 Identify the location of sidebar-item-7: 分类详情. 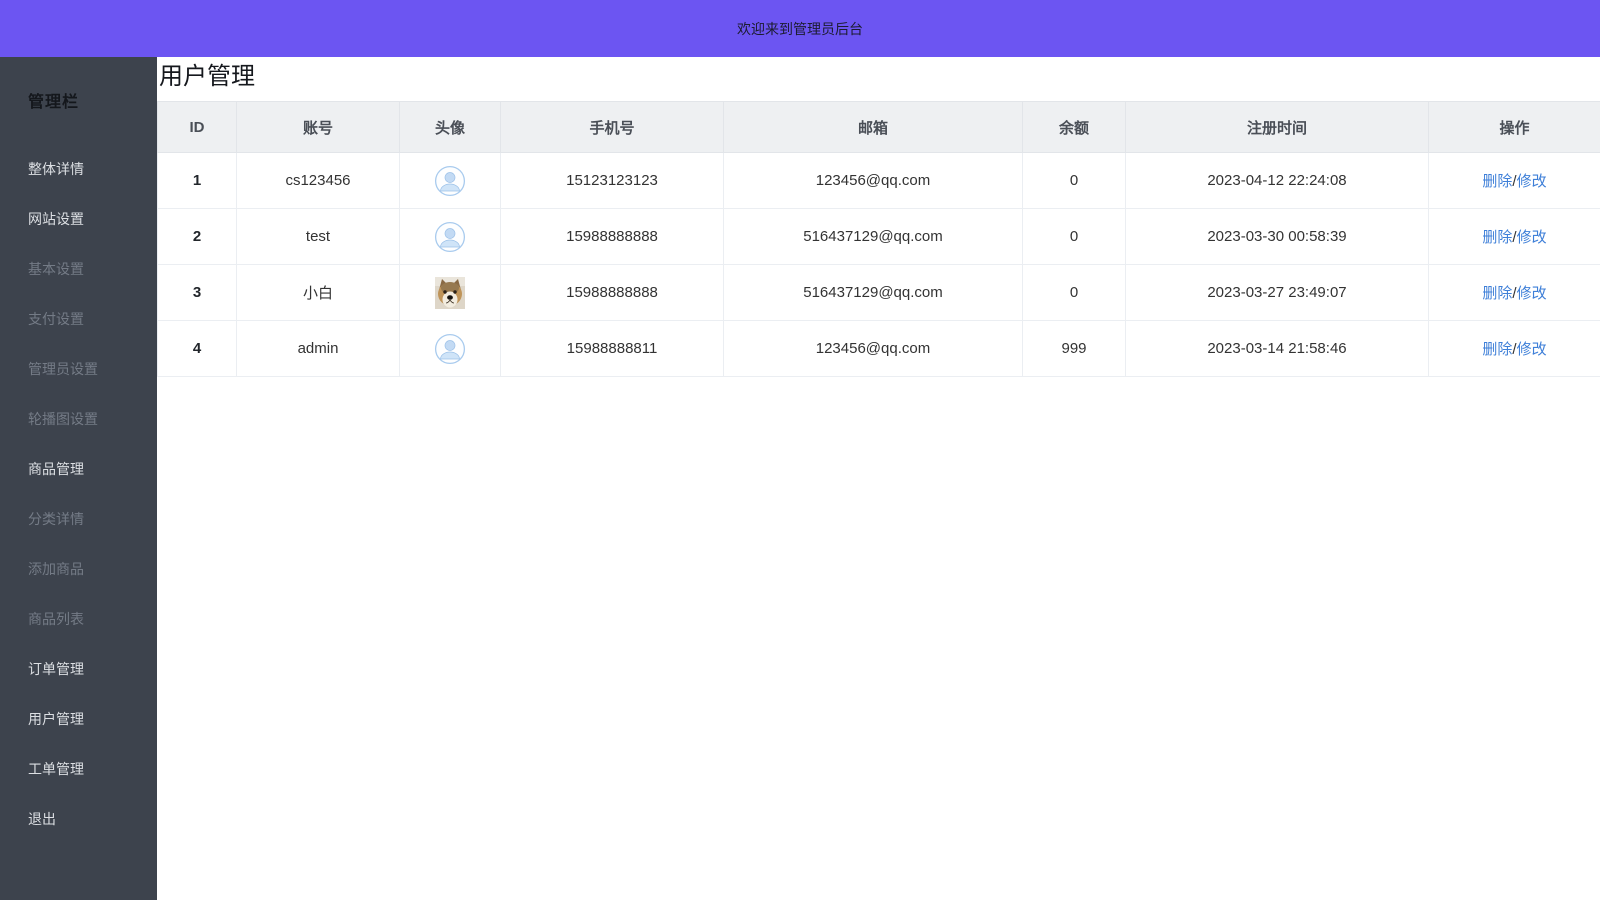
(78, 519).